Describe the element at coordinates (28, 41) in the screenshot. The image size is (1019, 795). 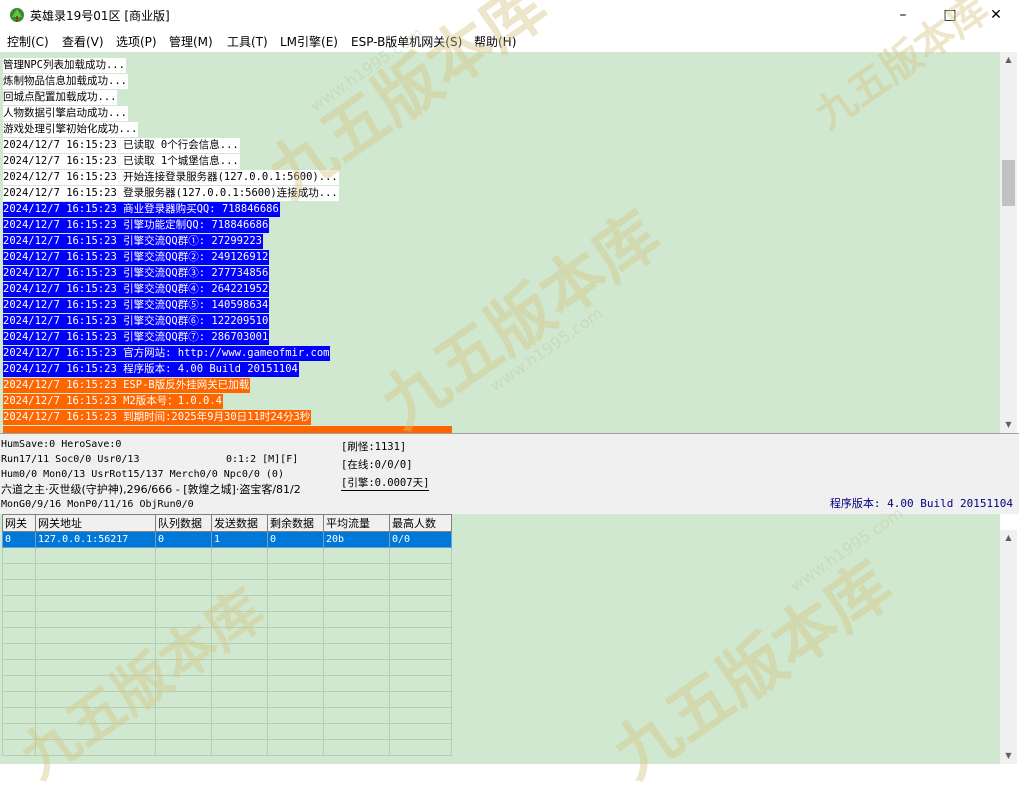
I see `menu-control: 控制(C)` at that location.